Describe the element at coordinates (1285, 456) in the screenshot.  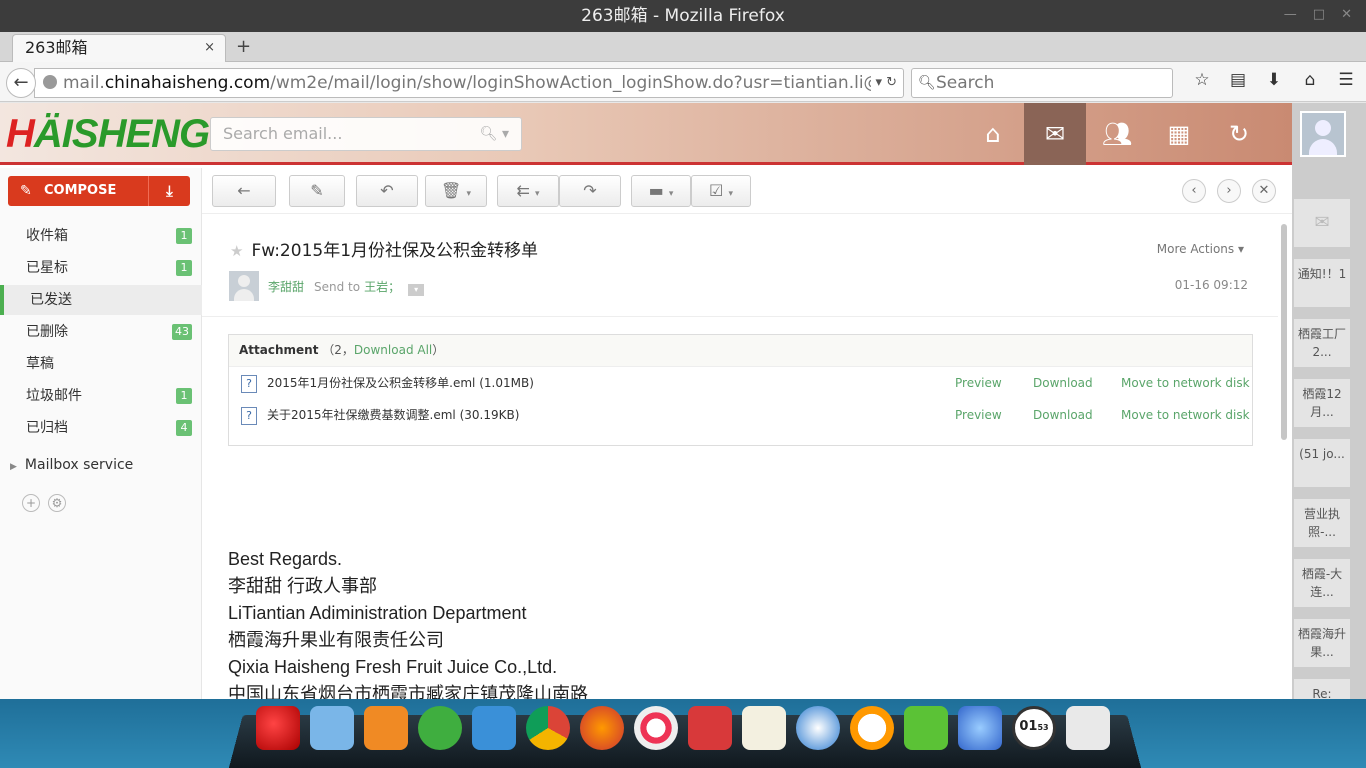
I see `message-scrollbar` at that location.